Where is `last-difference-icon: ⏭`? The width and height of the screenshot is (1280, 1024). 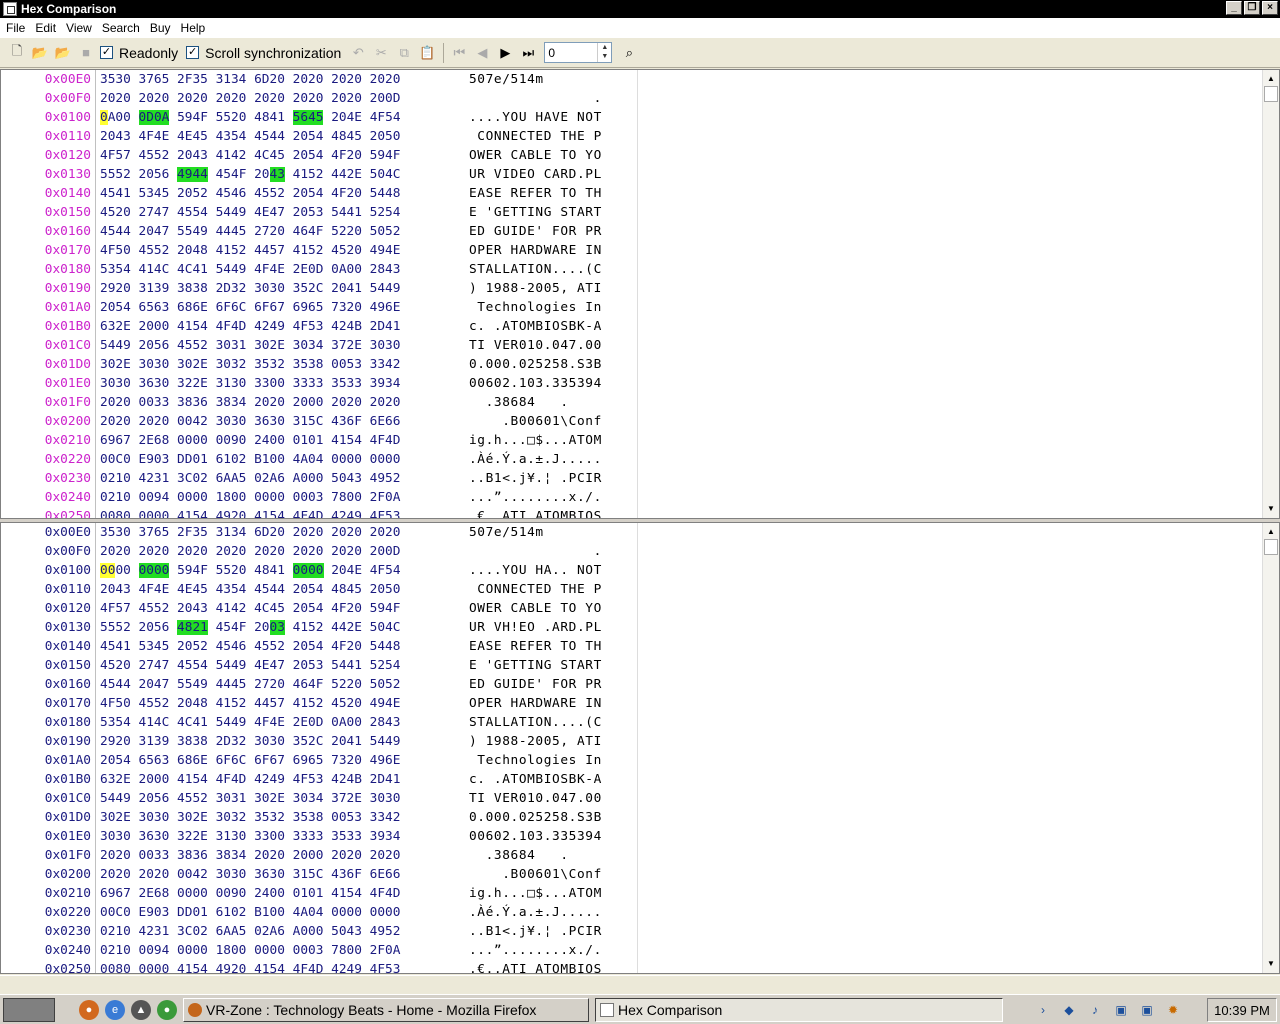 last-difference-icon: ⏭ is located at coordinates (528, 53).